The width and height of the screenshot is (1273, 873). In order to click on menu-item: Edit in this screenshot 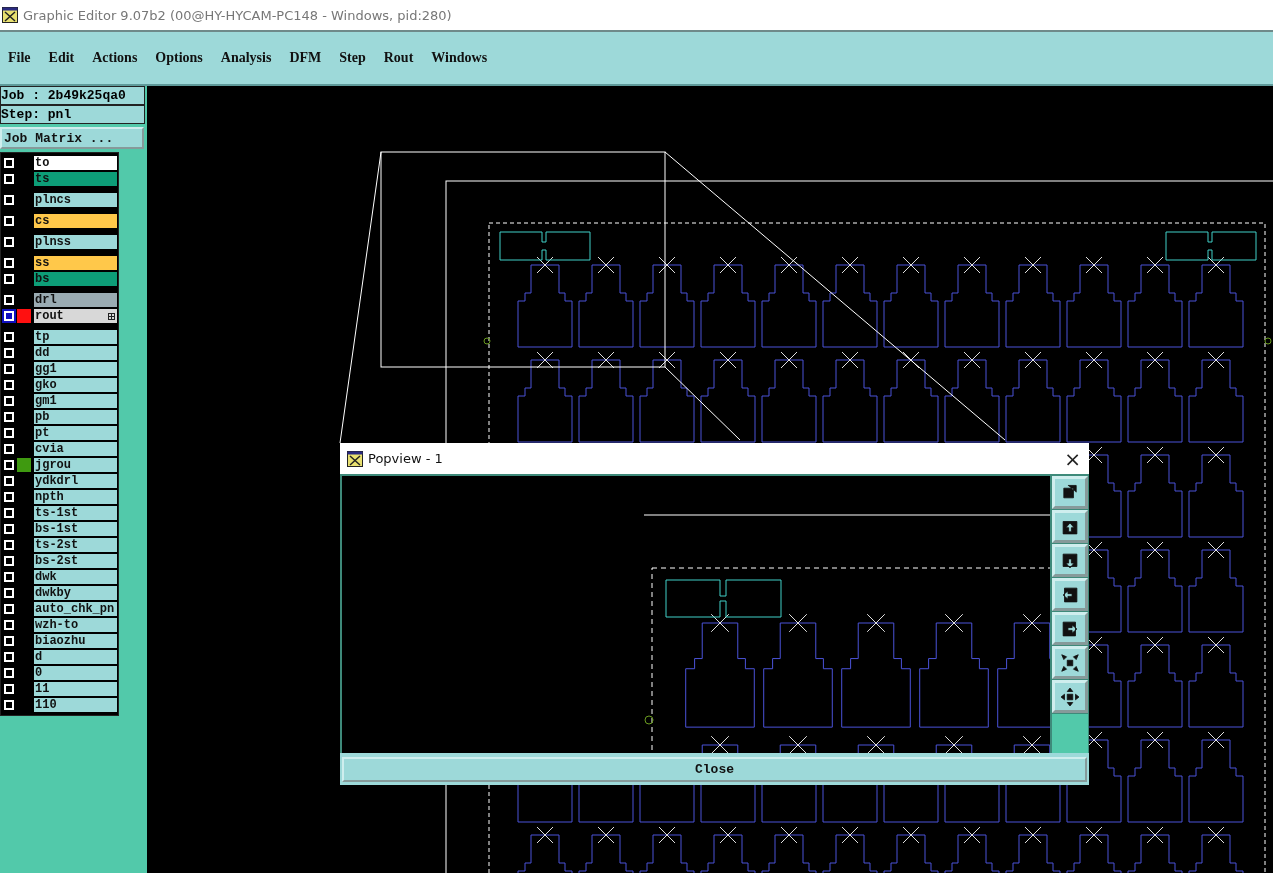, I will do `click(61, 58)`.